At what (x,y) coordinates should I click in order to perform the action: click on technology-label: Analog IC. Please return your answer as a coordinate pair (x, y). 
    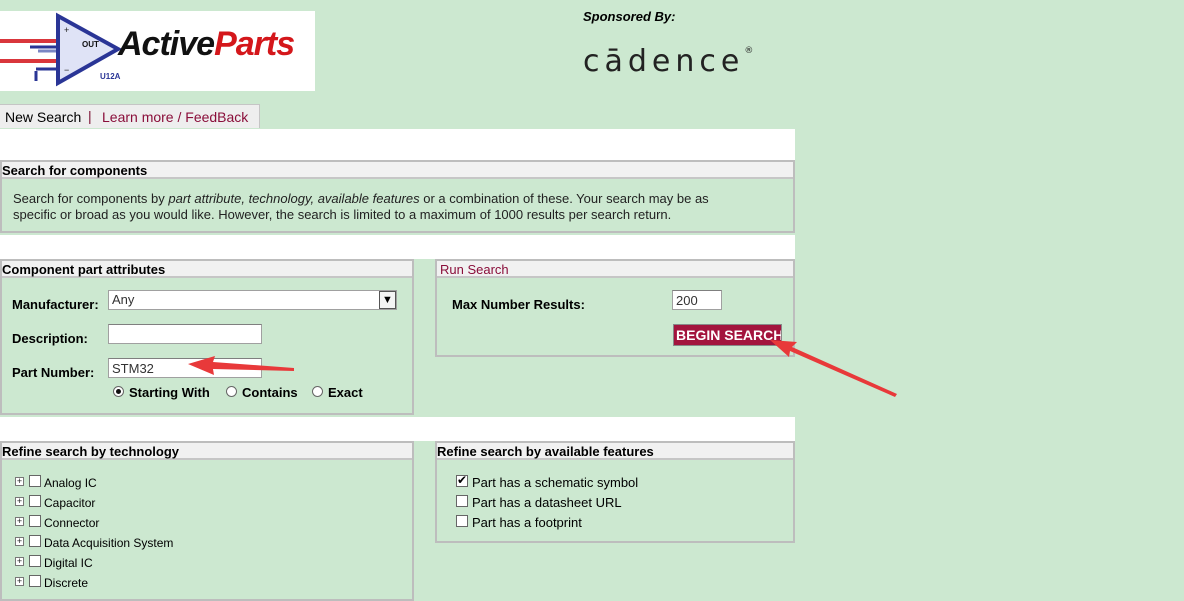
    Looking at the image, I should click on (70, 483).